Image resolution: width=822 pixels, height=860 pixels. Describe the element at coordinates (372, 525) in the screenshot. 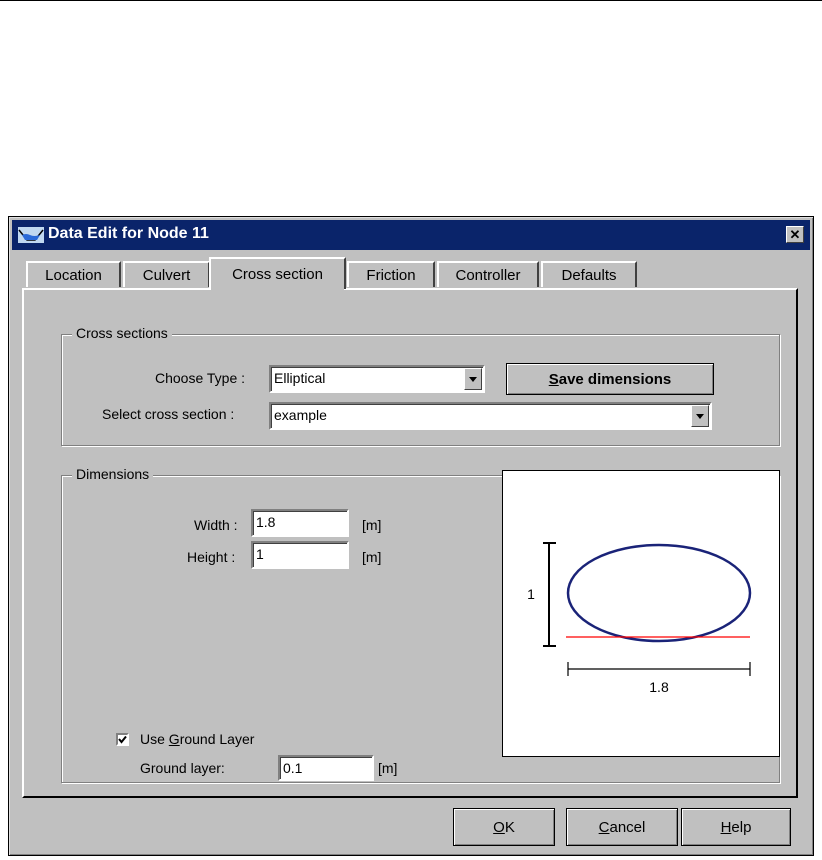

I see `width-unit: [m]` at that location.